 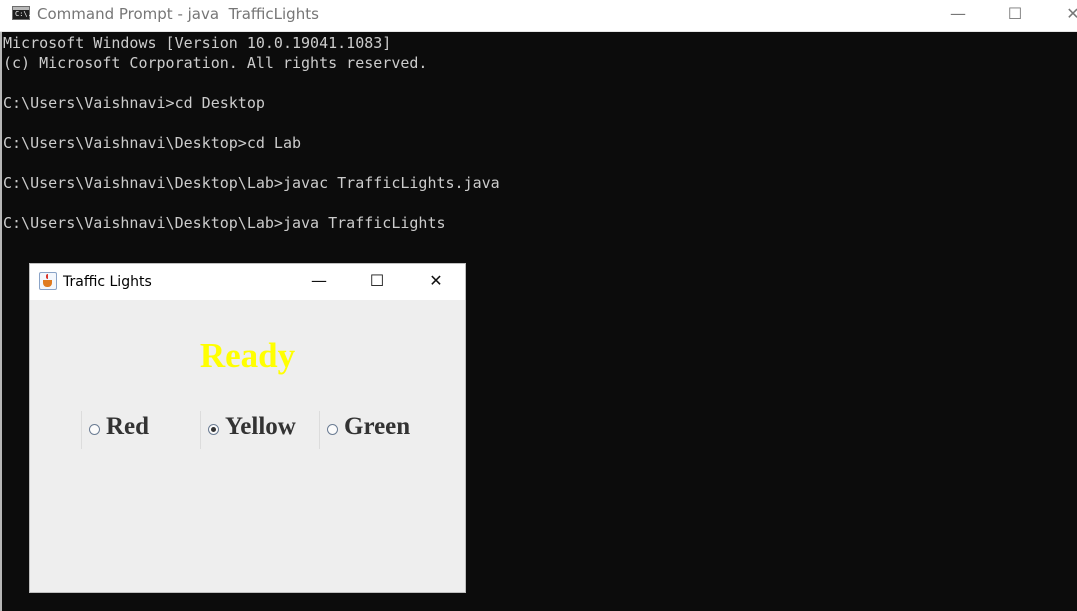 What do you see at coordinates (332, 429) in the screenshot?
I see `radio-green-circle` at bounding box center [332, 429].